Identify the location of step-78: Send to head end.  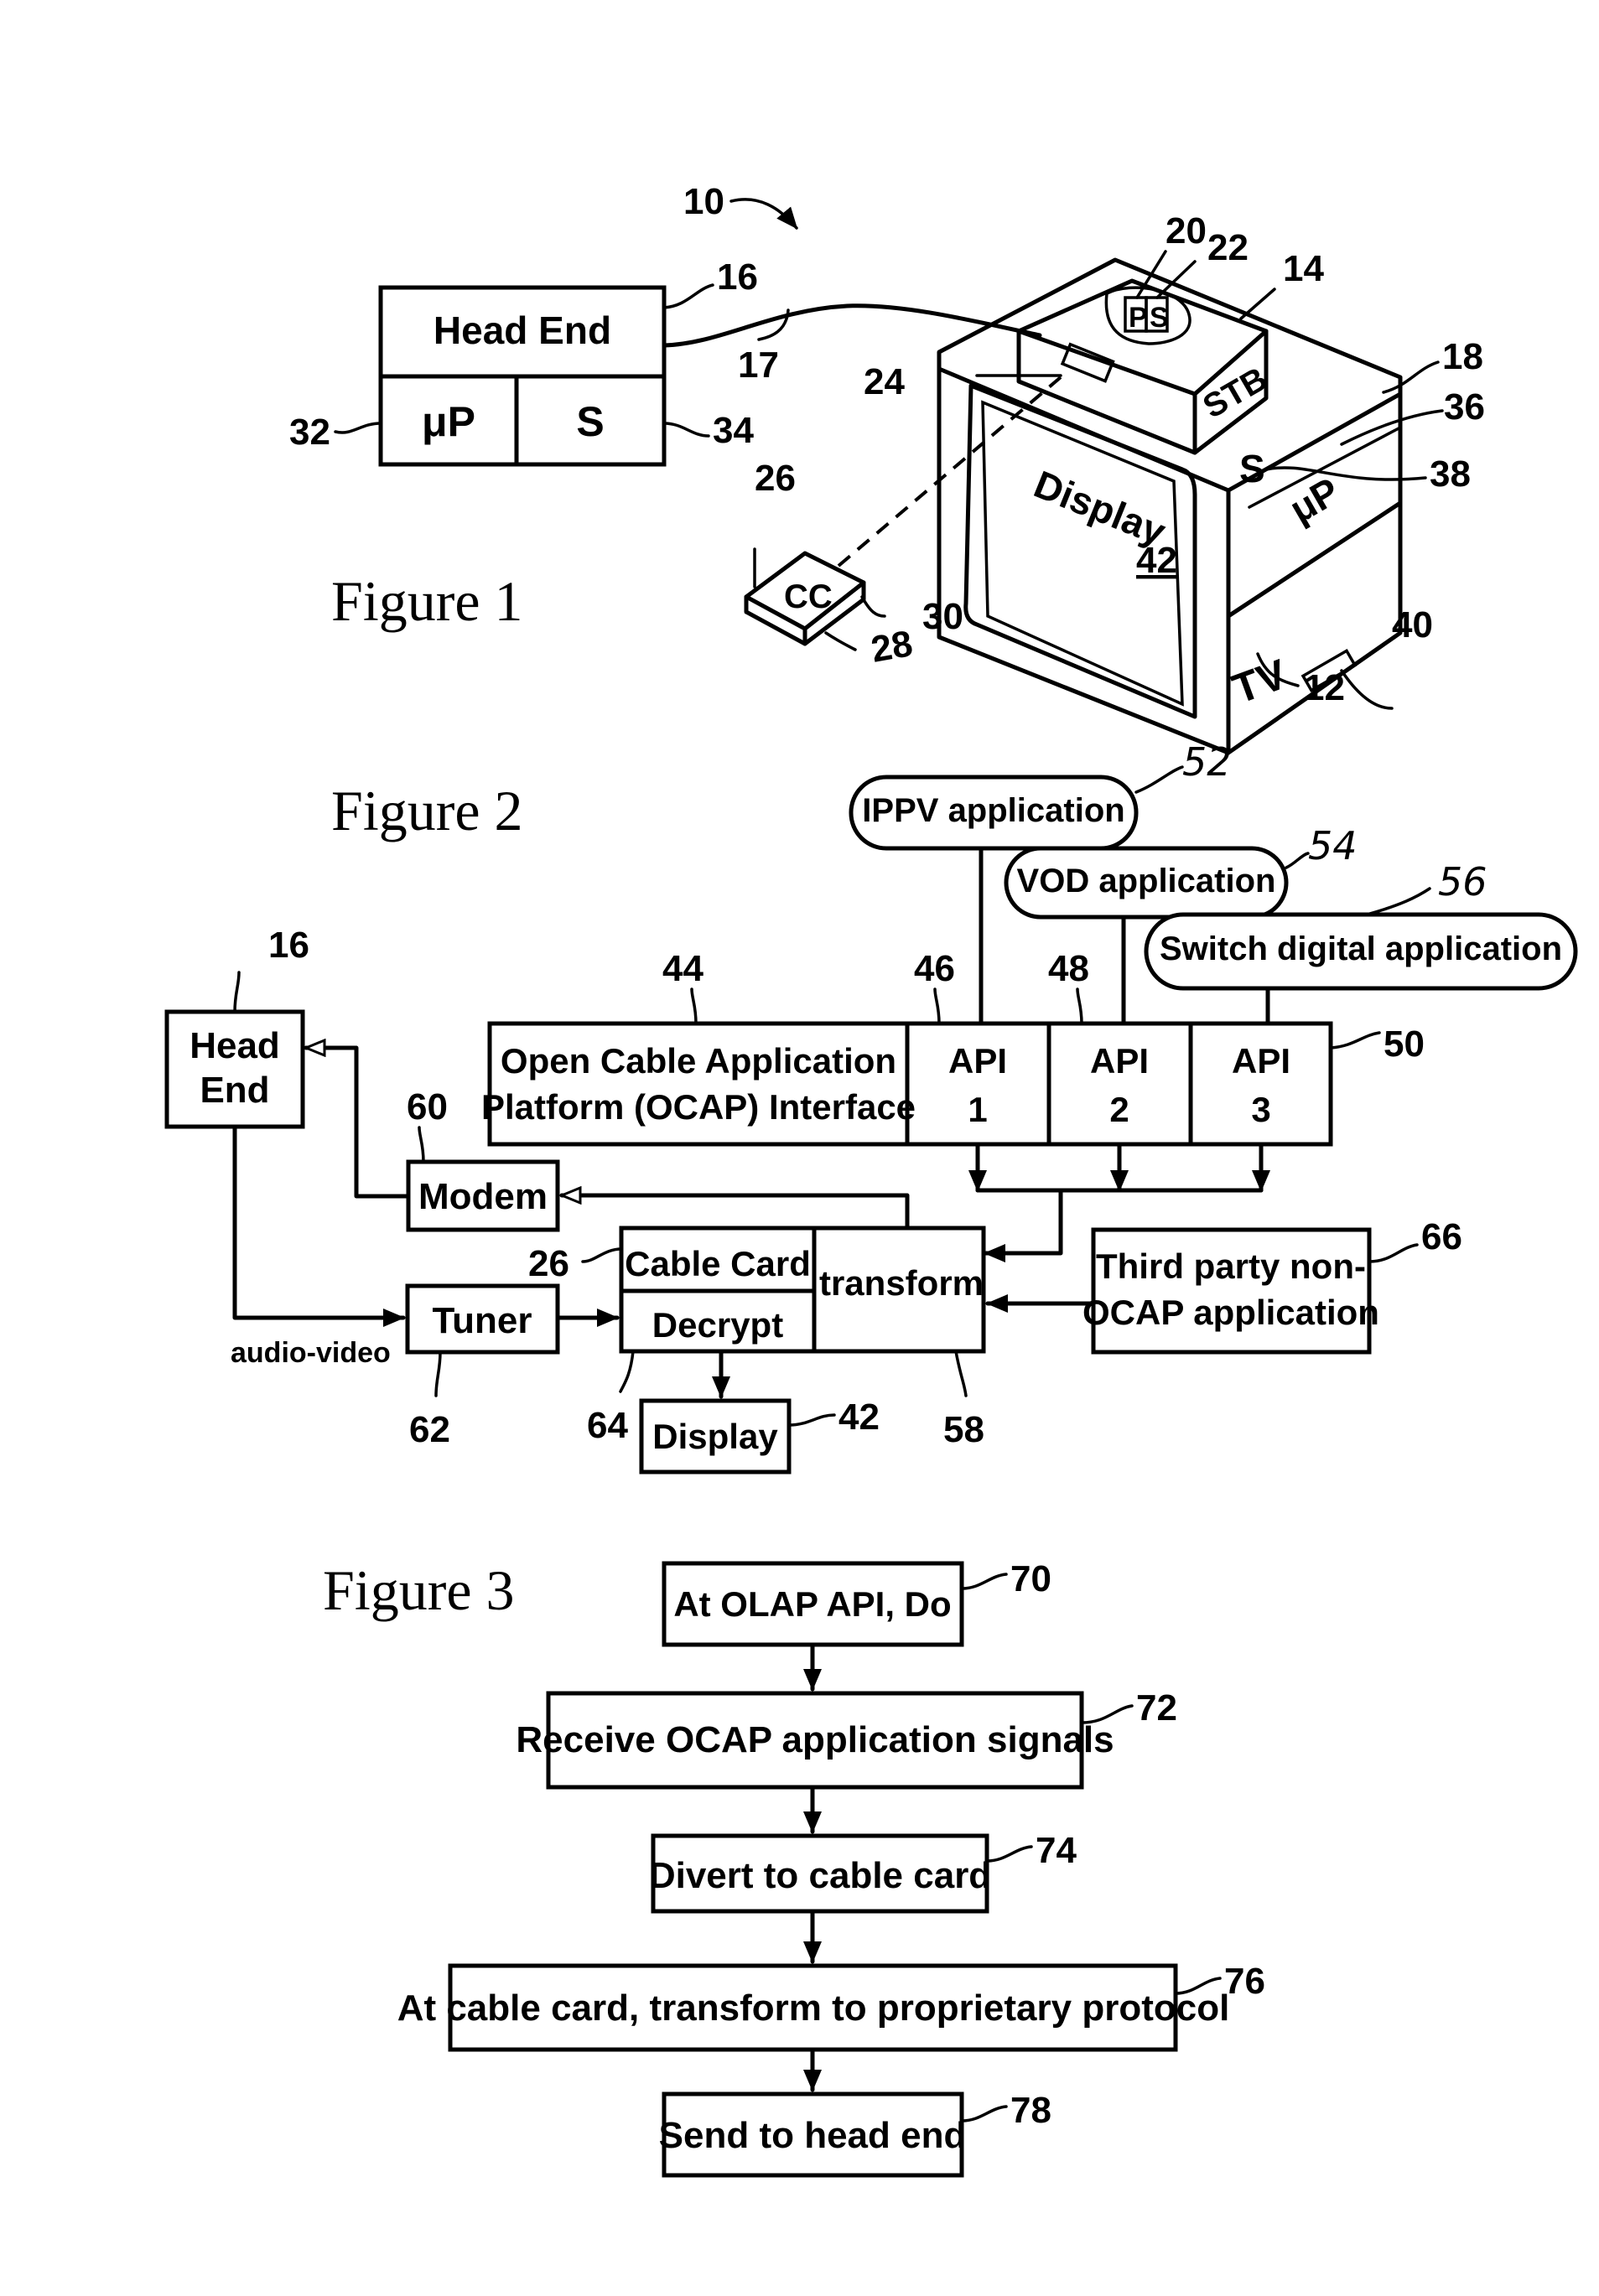
(813, 2134).